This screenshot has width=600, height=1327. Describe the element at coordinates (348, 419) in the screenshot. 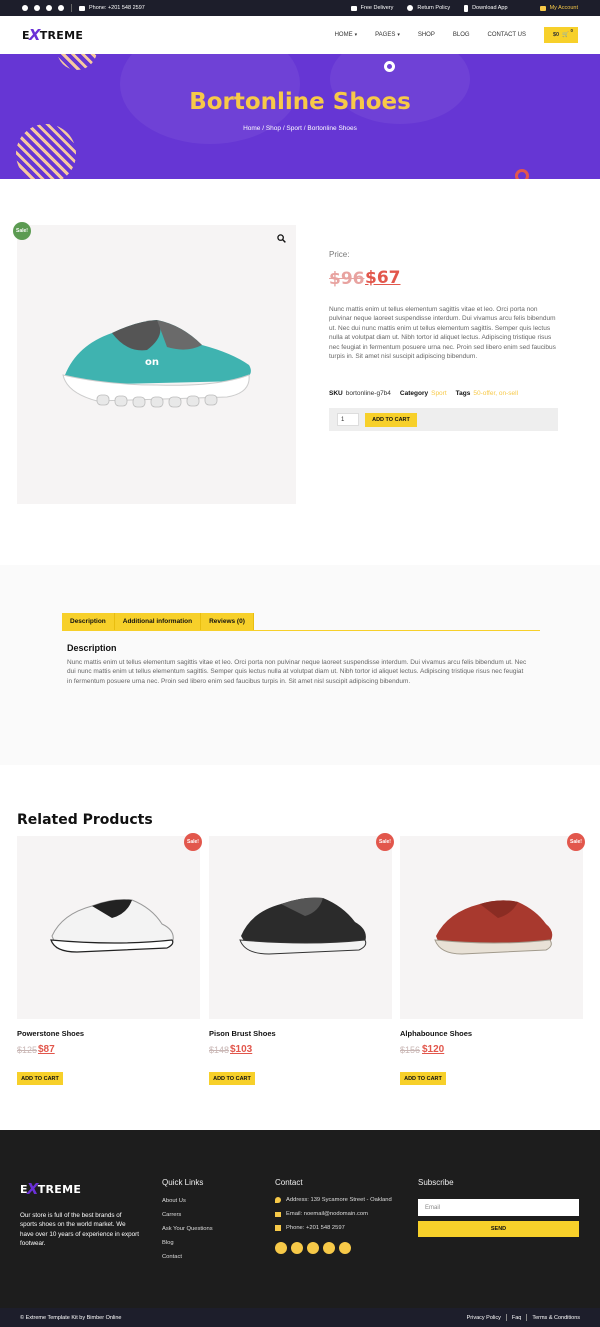

I see `quantity-input: 1` at that location.